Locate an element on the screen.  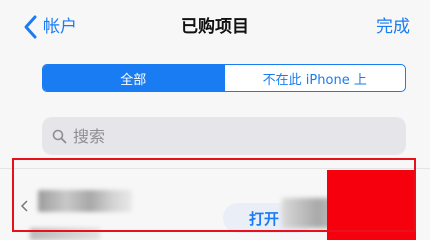
redaction-patch is located at coordinates (371, 205).